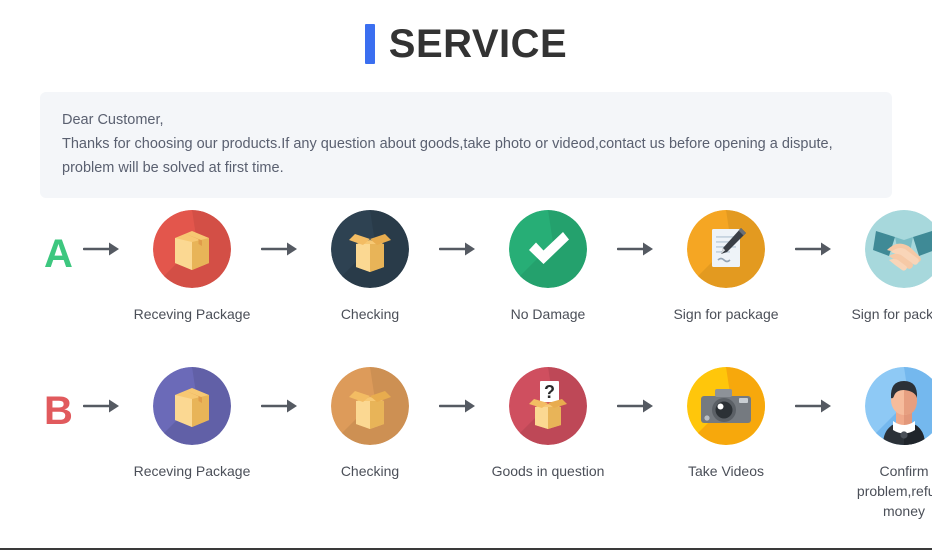  What do you see at coordinates (726, 406) in the screenshot?
I see `camera-icon` at bounding box center [726, 406].